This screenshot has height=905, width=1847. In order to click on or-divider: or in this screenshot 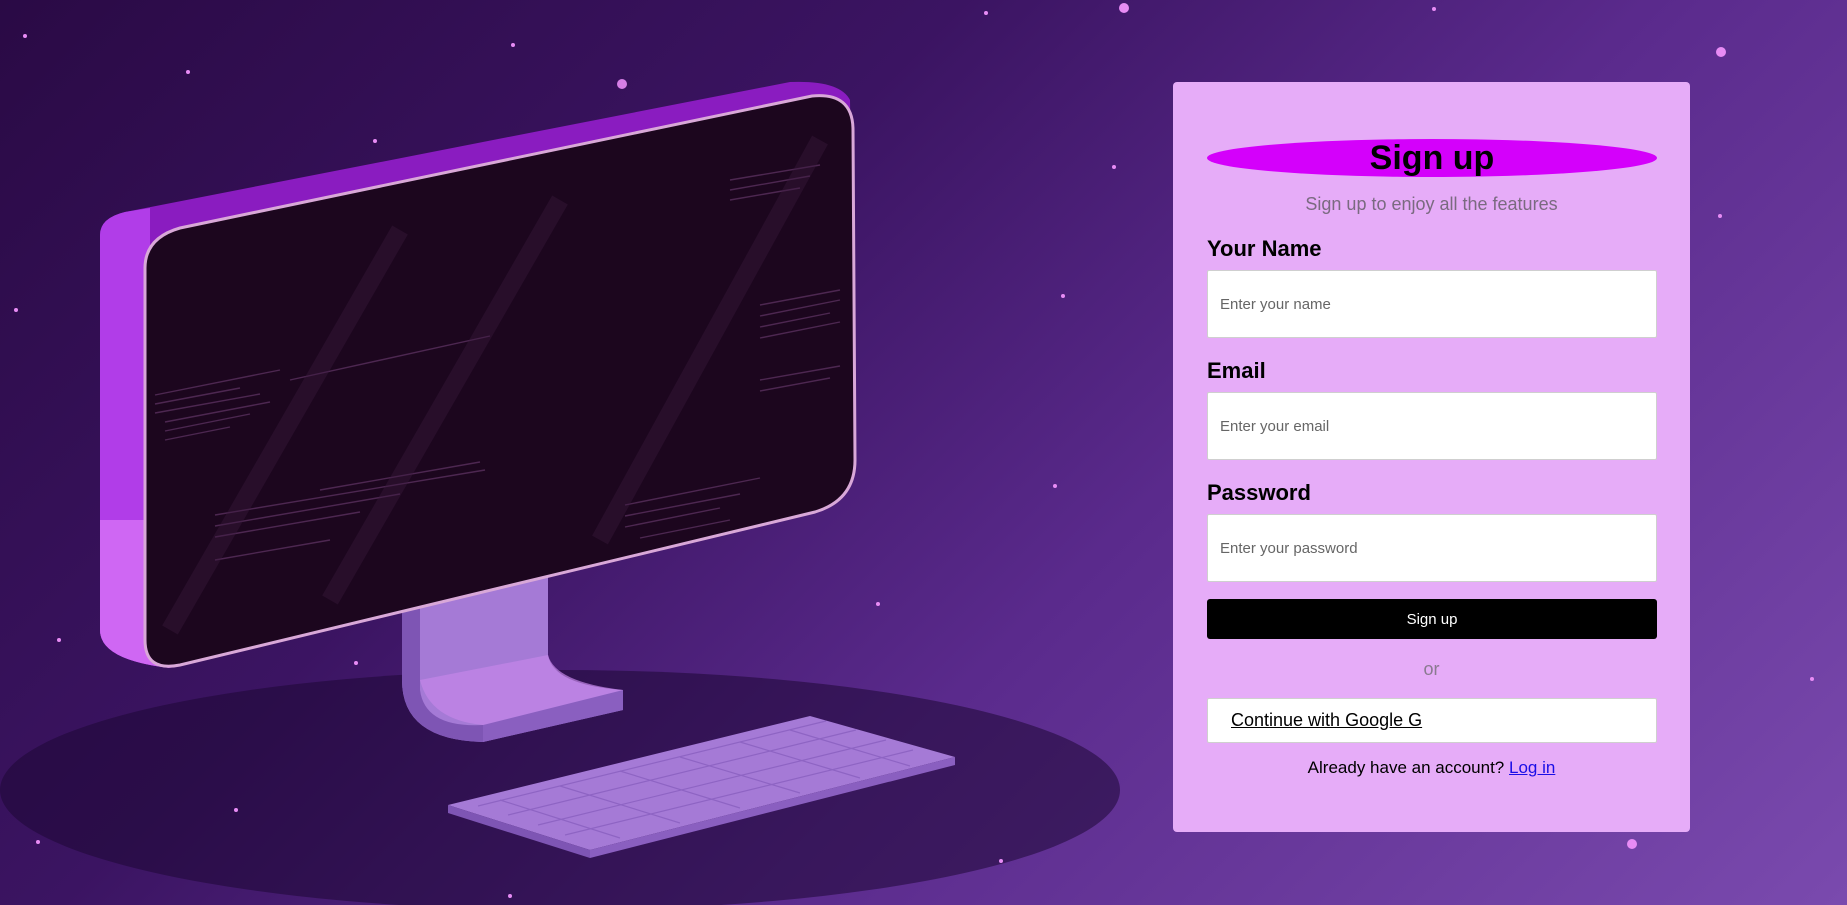, I will do `click(1431, 669)`.